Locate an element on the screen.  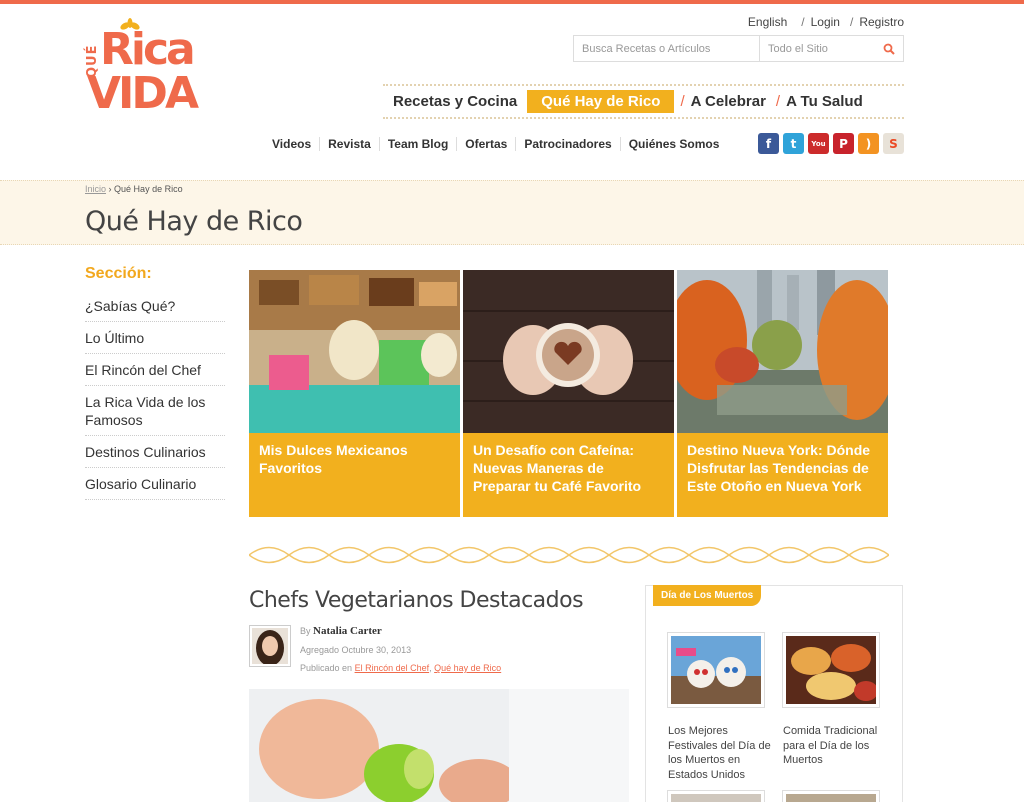
facebook-icon: f is located at coordinates (768, 143).